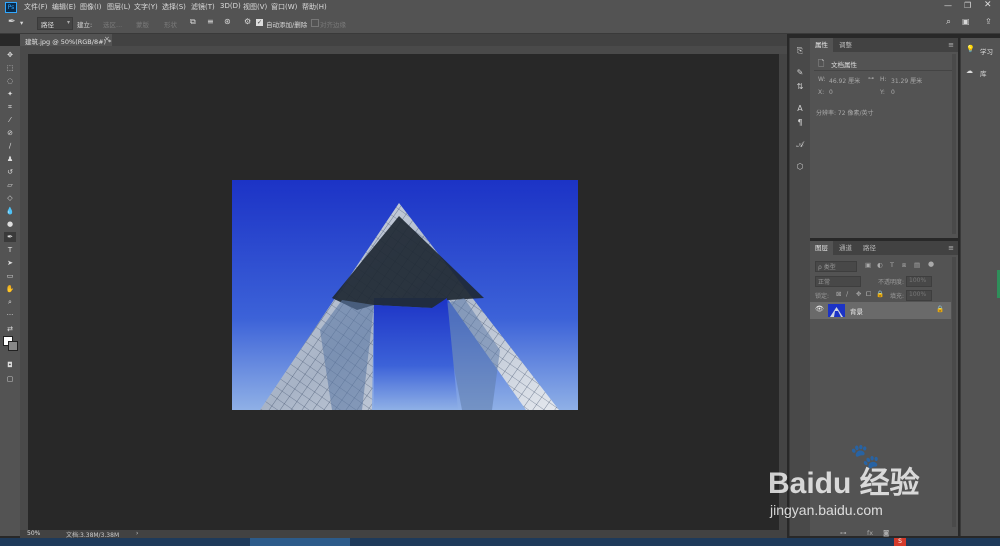  Describe the element at coordinates (247, 21) in the screenshot. I see `gear-icon: ⚙` at that location.